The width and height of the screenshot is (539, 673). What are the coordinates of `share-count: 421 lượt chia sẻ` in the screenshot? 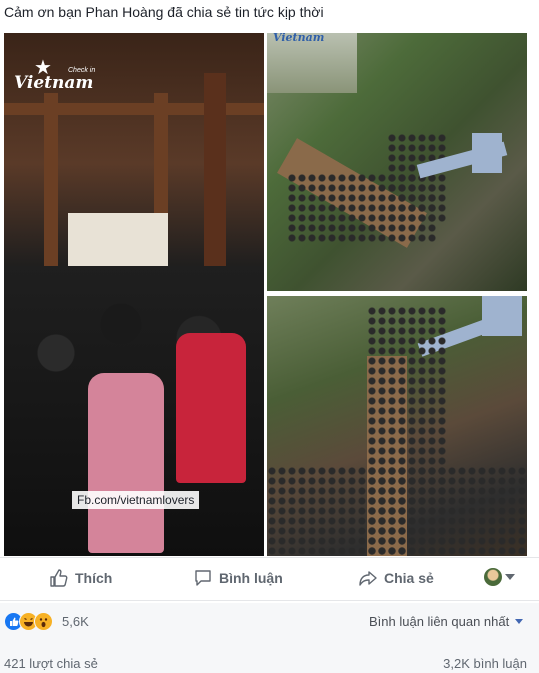 It's located at (51, 663).